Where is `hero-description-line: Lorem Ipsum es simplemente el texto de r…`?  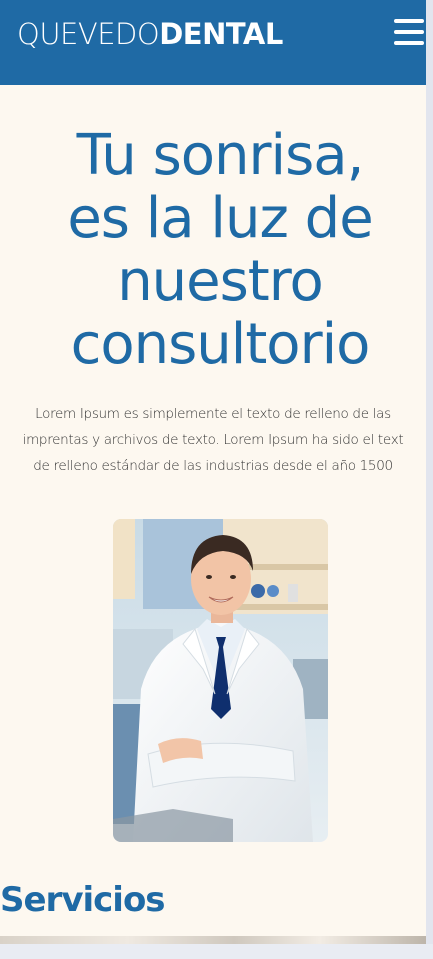 hero-description-line: Lorem Ipsum es simplemente el texto de r… is located at coordinates (213, 414).